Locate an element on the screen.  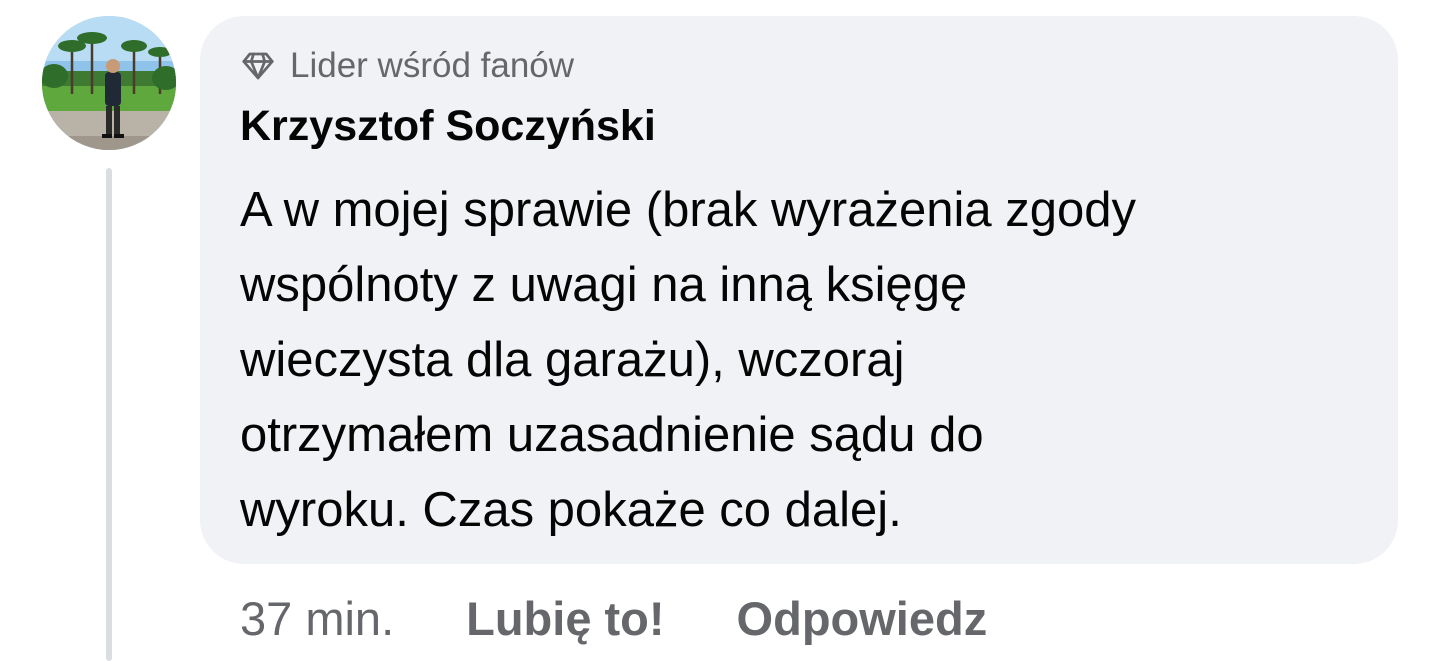
reply-button: Odpowiedz is located at coordinates (862, 618).